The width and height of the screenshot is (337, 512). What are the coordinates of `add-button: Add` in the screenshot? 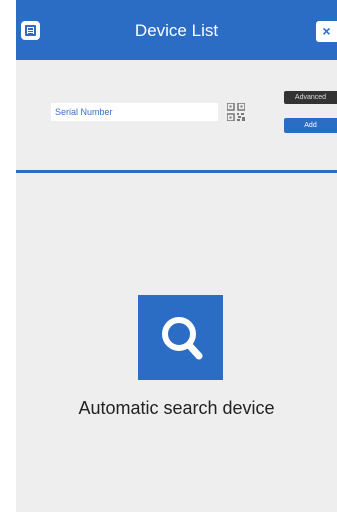 It's located at (310, 125).